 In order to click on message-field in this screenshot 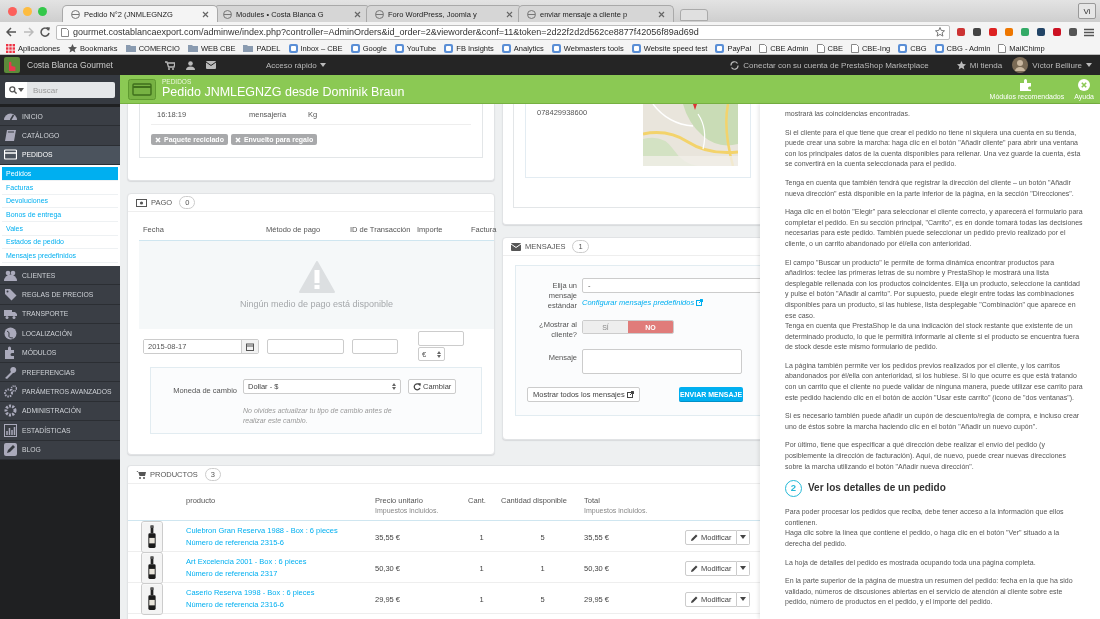, I will do `click(662, 361)`.